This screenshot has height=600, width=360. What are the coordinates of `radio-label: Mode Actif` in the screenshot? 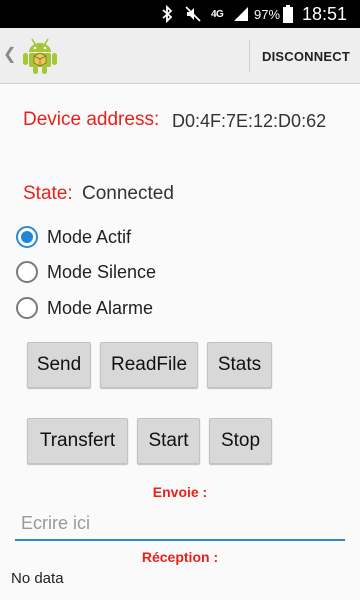 It's located at (89, 236).